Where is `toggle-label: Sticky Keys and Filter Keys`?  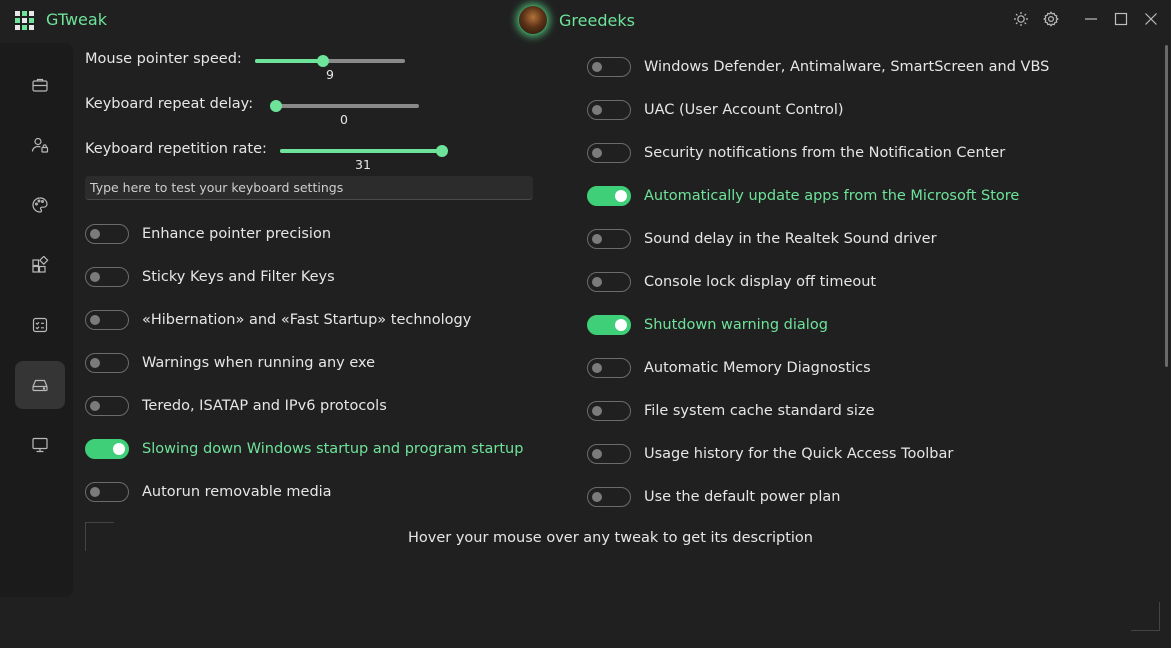
toggle-label: Sticky Keys and Filter Keys is located at coordinates (238, 277).